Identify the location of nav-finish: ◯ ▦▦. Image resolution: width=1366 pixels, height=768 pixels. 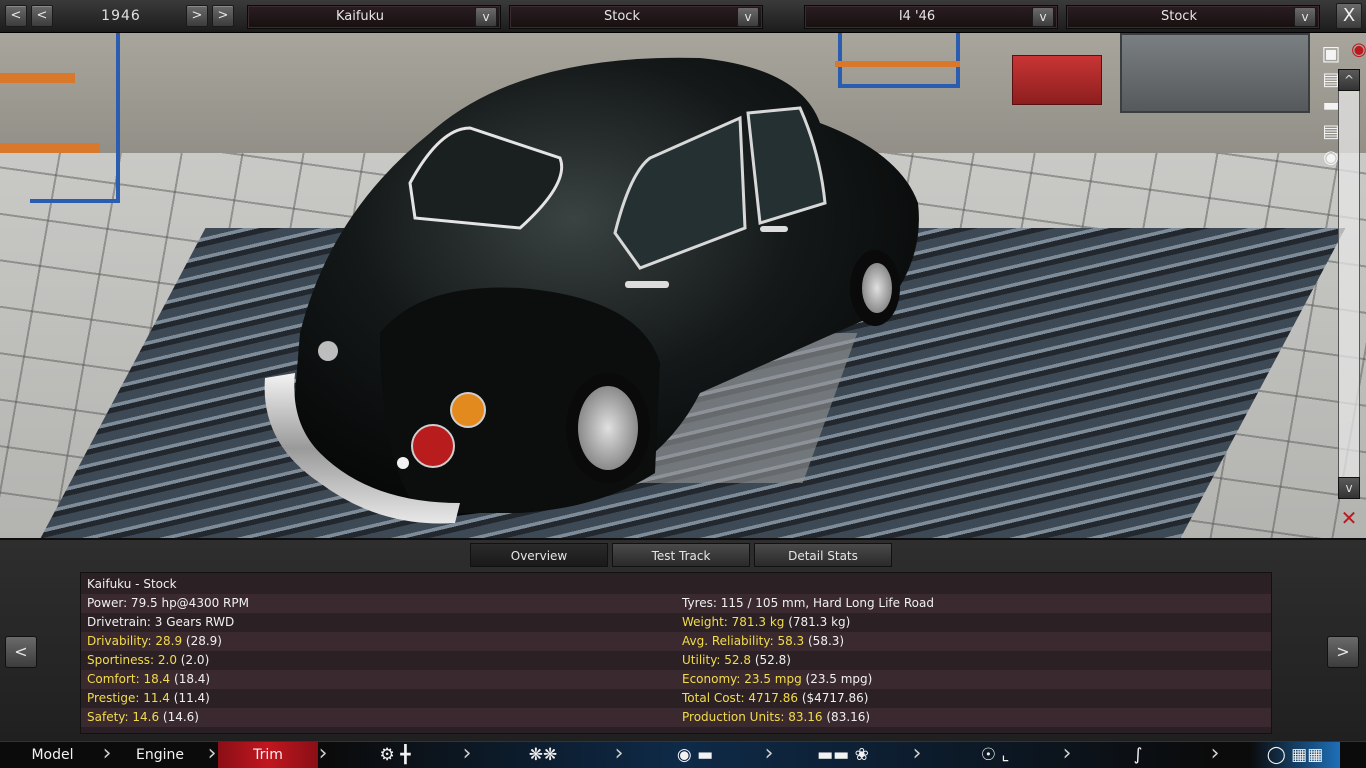
(1295, 755).